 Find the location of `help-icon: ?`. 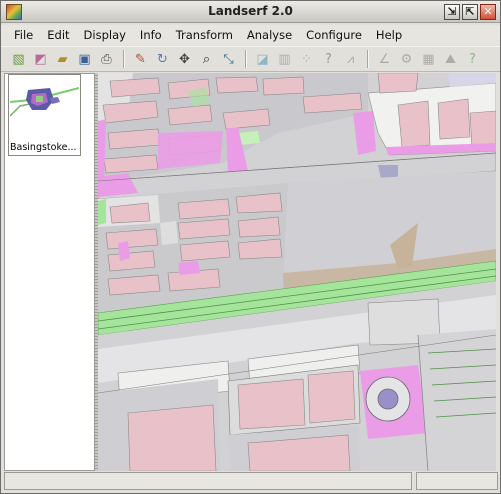

help-icon: ? is located at coordinates (472, 59).